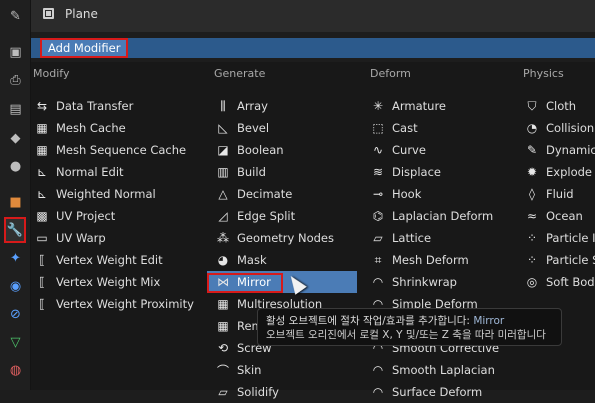  Describe the element at coordinates (114, 304) in the screenshot. I see `menu-item-vertex-weight-proximity: ⟦ Vertex Weight Proximity` at that location.